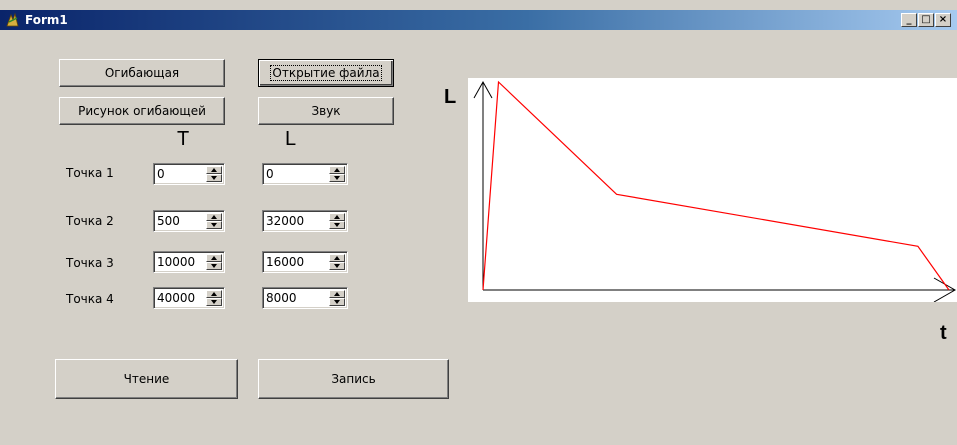 The height and width of the screenshot is (445, 957). I want to click on title-bar: Form1 _ □ ×, so click(478, 20).